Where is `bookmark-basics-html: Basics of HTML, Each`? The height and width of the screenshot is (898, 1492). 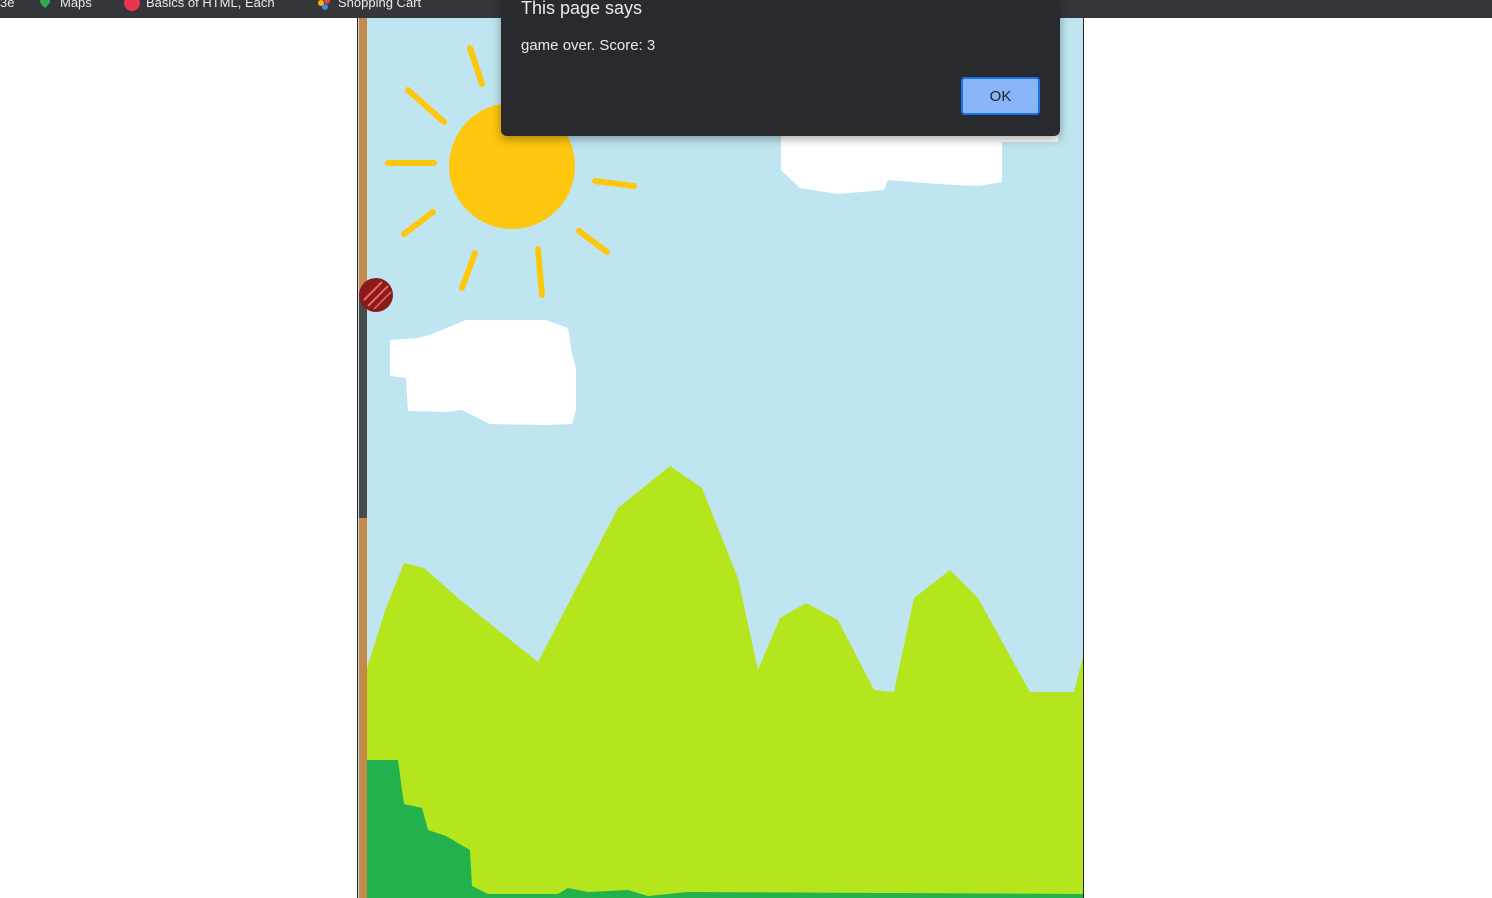
bookmark-basics-html: Basics of HTML, Each is located at coordinates (199, 6).